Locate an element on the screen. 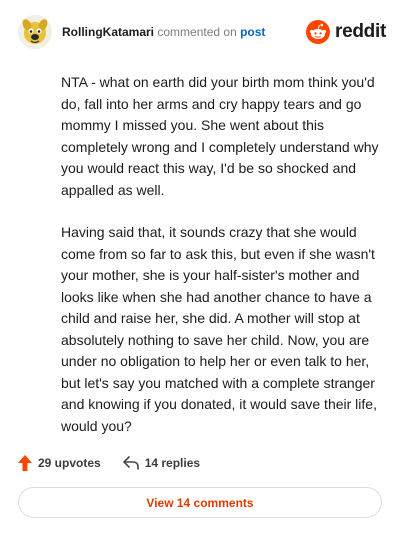 The image size is (400, 536). reddit-brand: reddit is located at coordinates (346, 32).